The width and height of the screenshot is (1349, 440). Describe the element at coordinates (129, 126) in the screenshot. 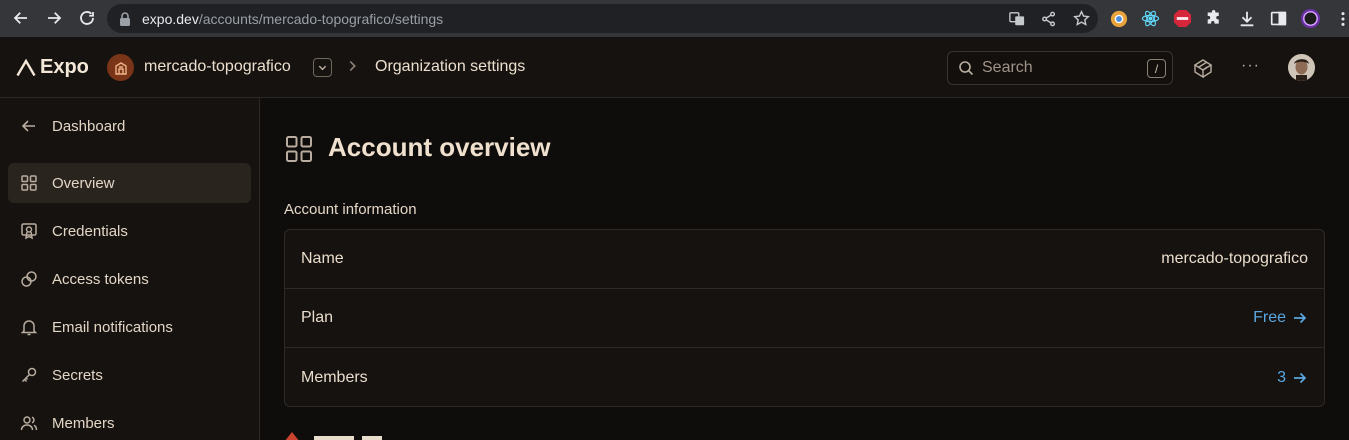

I see `sidebar-back-dashboard: Dashboard` at that location.